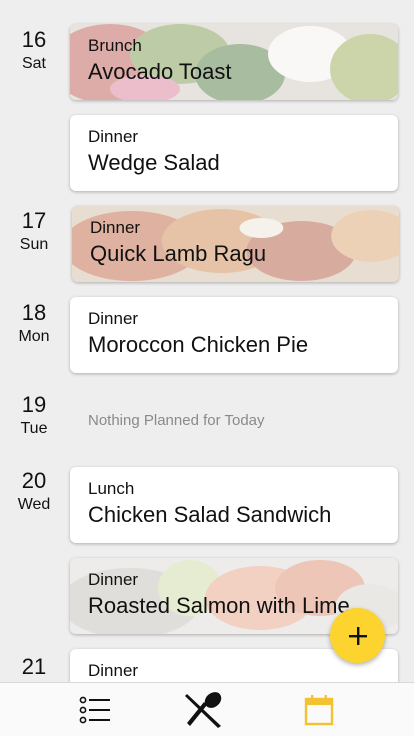 This screenshot has height=736, width=414. What do you see at coordinates (34, 244) in the screenshot?
I see `day-name: Sun` at bounding box center [34, 244].